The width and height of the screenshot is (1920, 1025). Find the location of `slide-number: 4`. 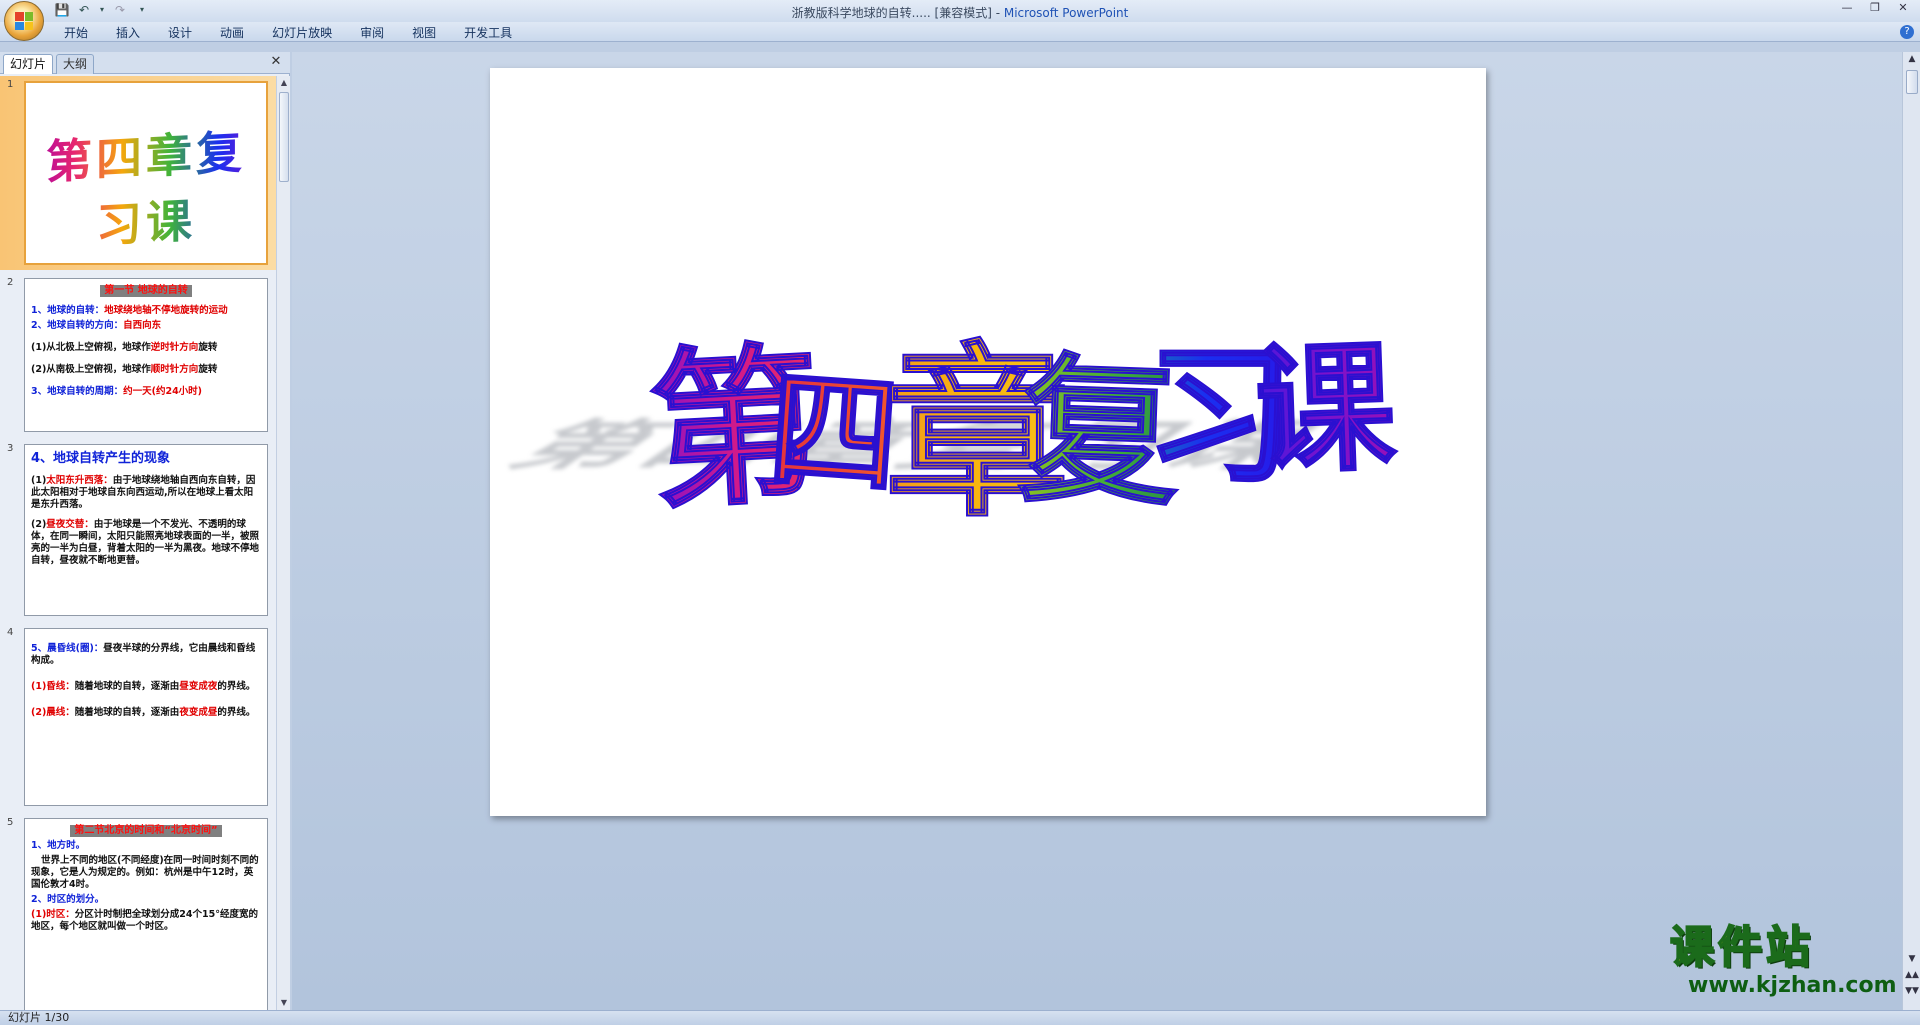

slide-number: 4 is located at coordinates (10, 632).